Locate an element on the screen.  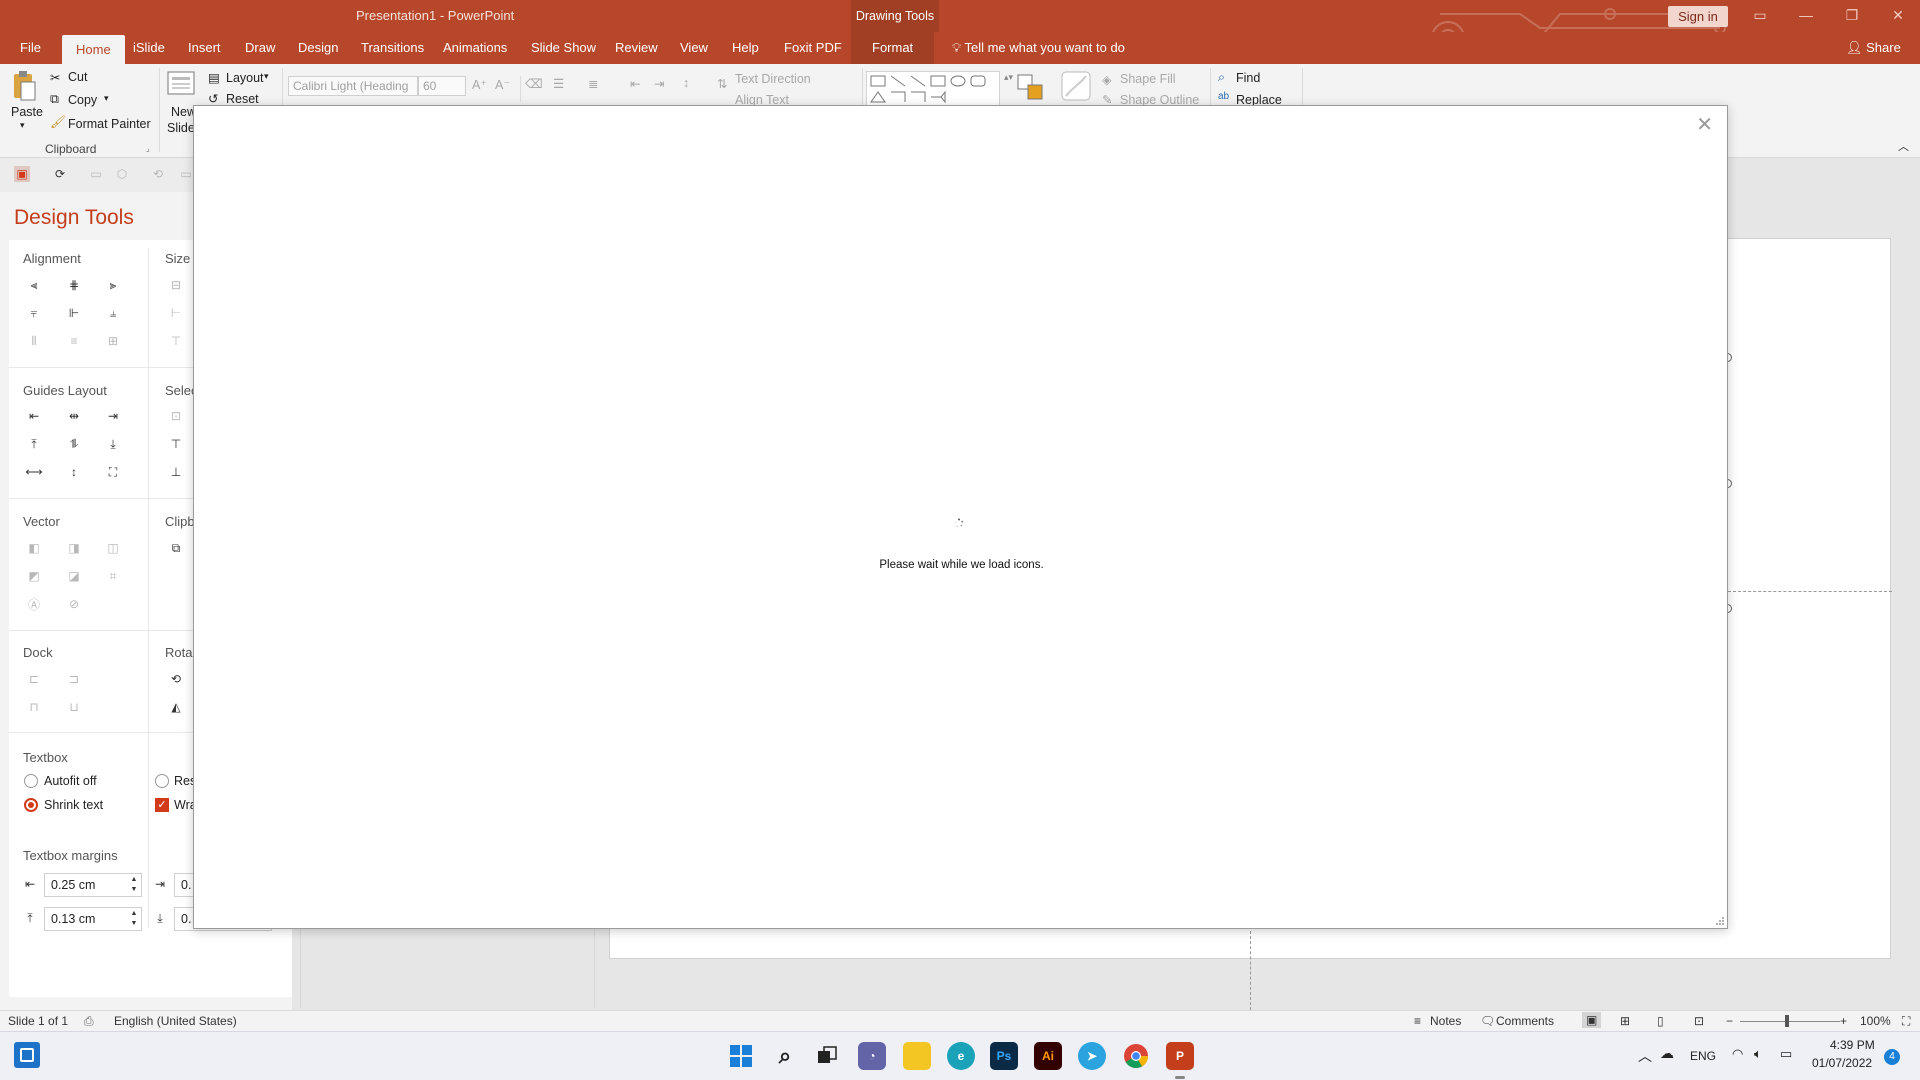
tab-help: Help is located at coordinates (745, 48).